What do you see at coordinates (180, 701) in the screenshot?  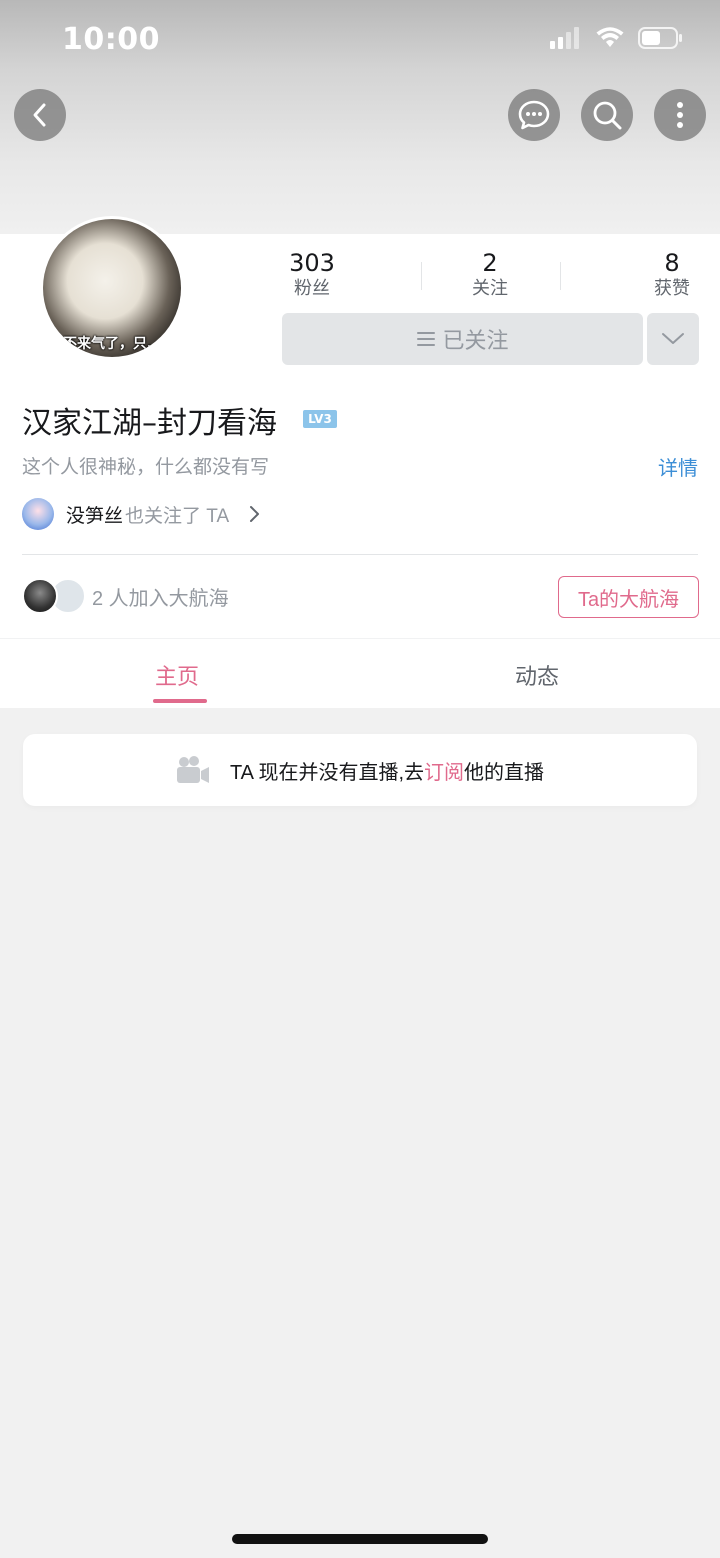 I see `tab-active-indicator` at bounding box center [180, 701].